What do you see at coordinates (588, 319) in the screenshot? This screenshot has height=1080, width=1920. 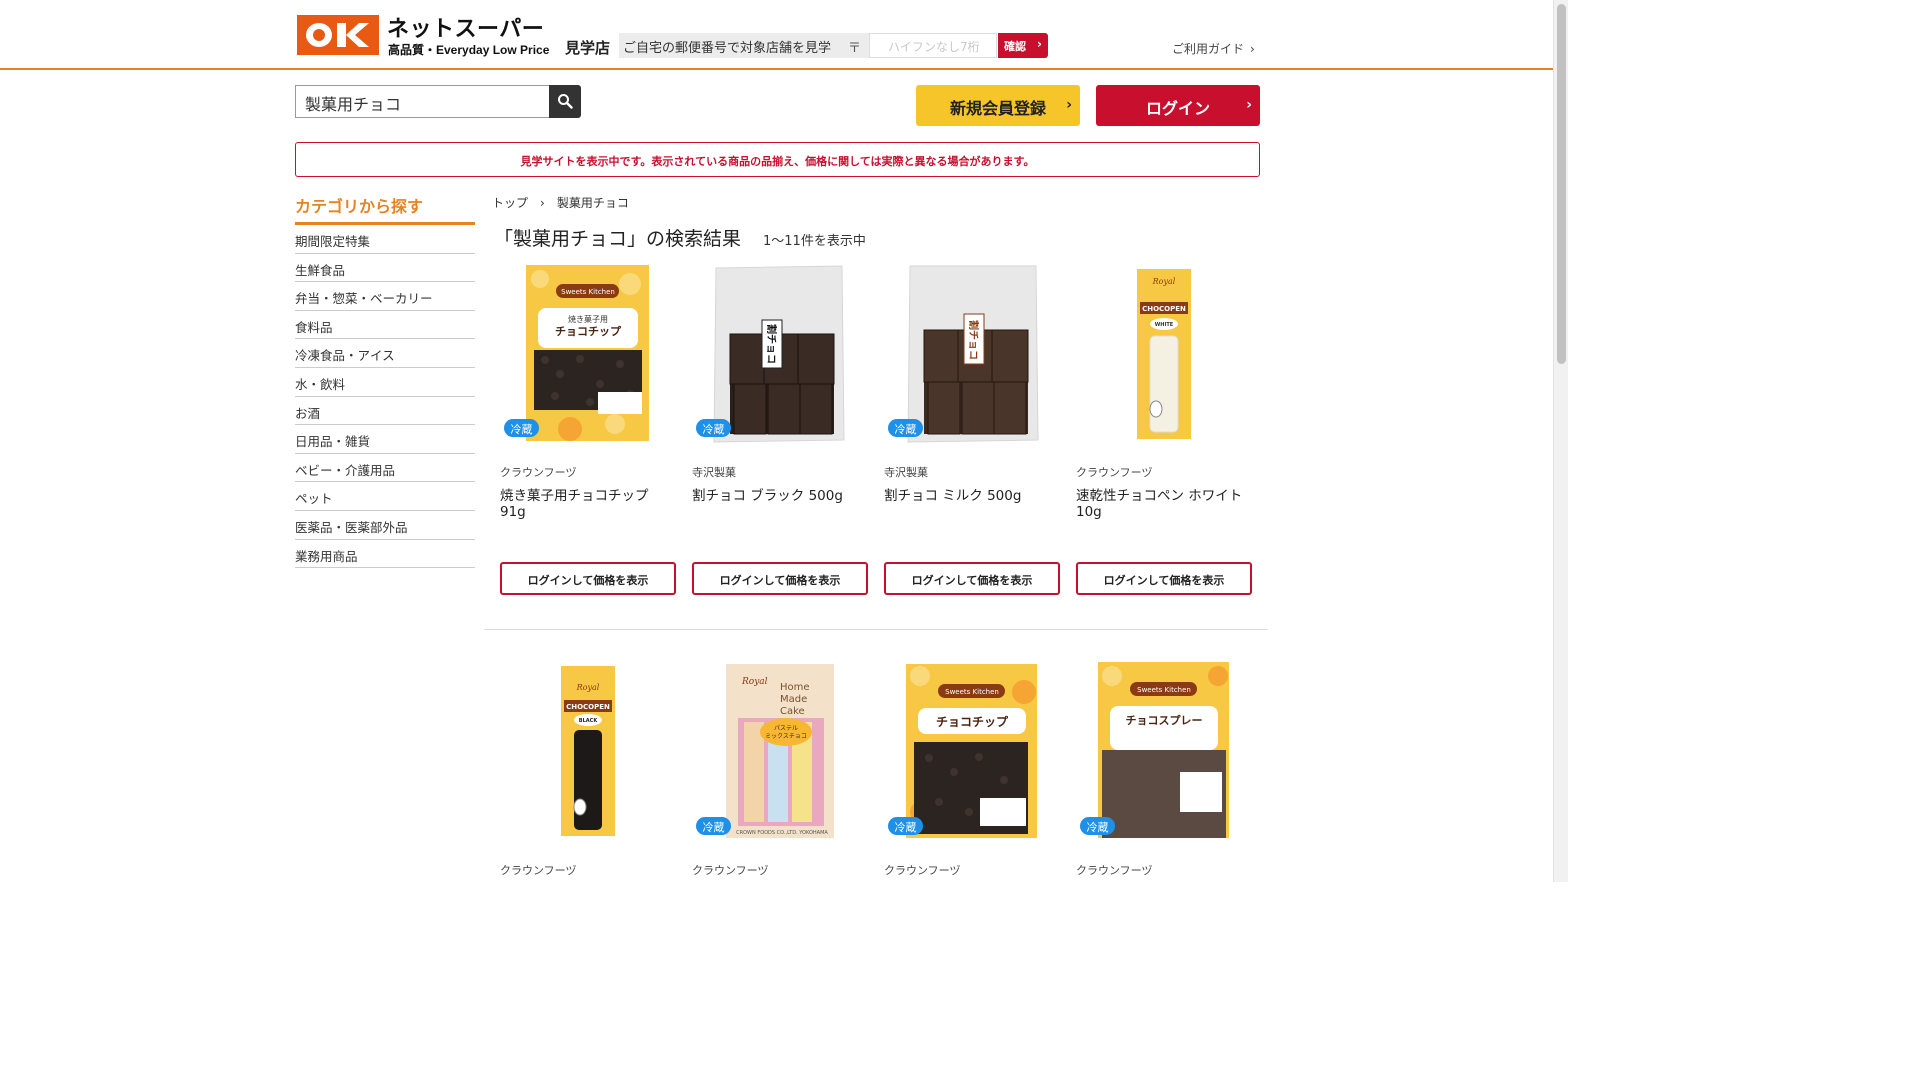 I see `svg-text: 焼き菓子用` at bounding box center [588, 319].